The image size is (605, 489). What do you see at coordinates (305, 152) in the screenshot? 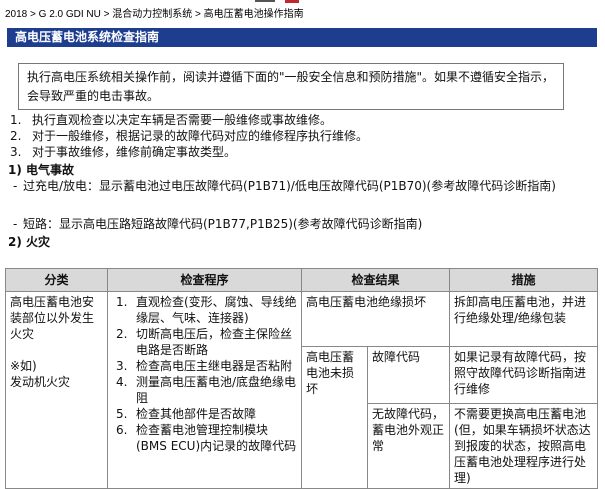
I see `step-item: 3. 对于事故维修，维修前确定事故类型。` at bounding box center [305, 152].